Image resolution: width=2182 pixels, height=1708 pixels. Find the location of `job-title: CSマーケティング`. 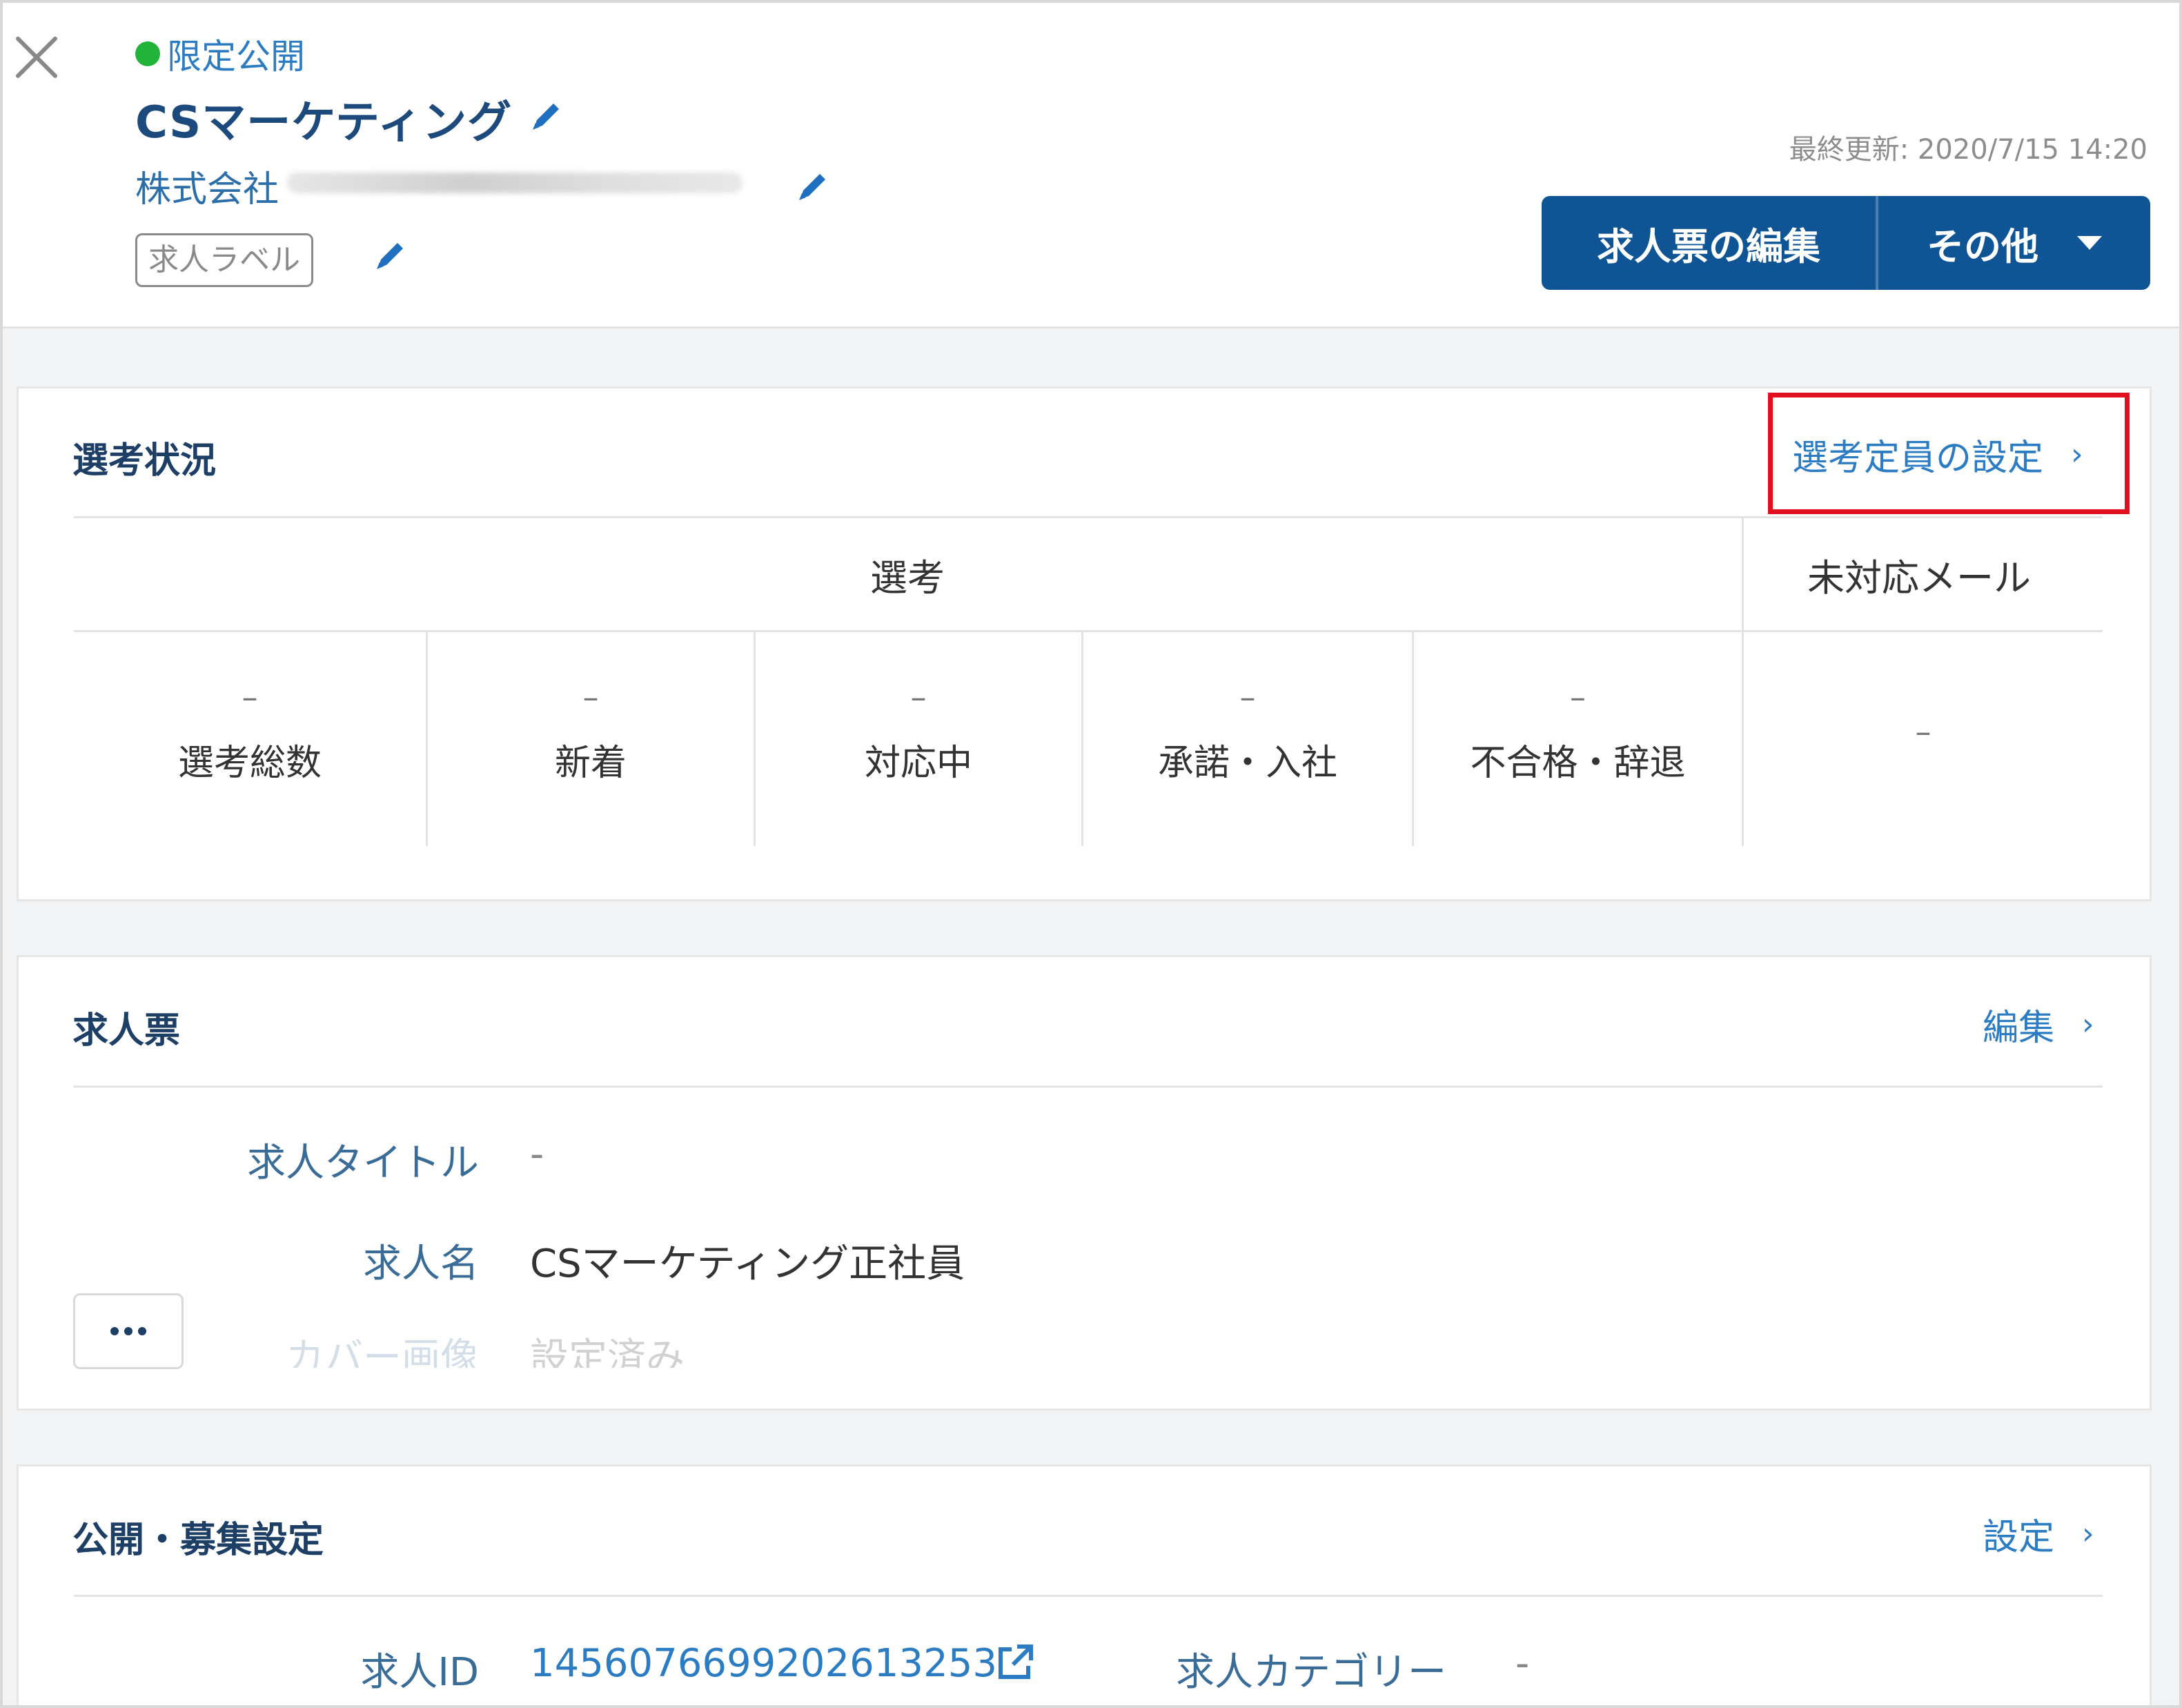

job-title: CSマーケティング is located at coordinates (324, 122).